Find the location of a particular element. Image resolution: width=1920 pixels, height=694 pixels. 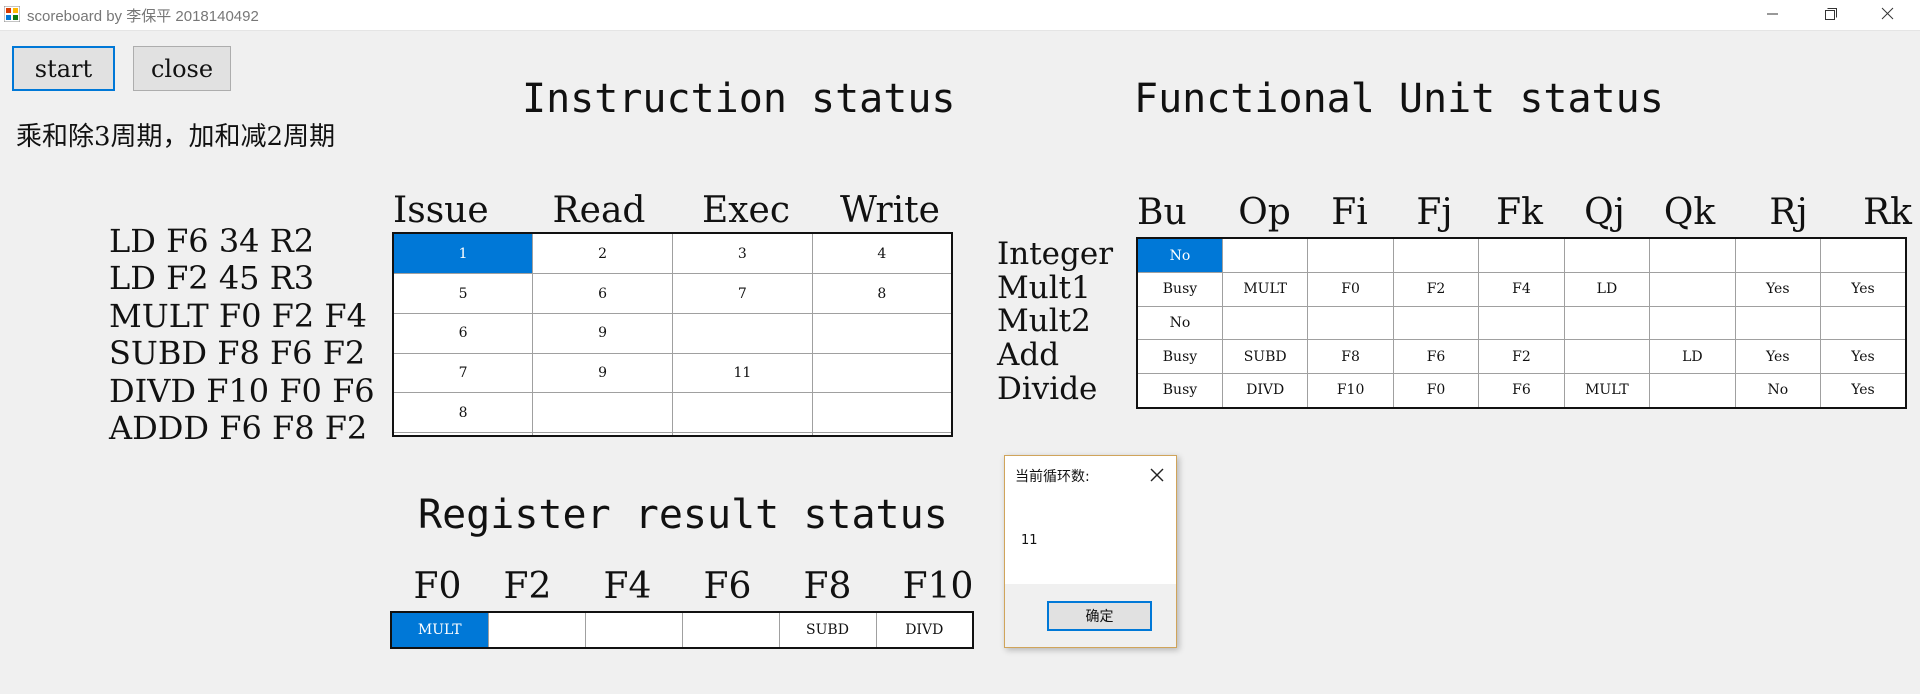

col-header-f8: F8 is located at coordinates (827, 586).